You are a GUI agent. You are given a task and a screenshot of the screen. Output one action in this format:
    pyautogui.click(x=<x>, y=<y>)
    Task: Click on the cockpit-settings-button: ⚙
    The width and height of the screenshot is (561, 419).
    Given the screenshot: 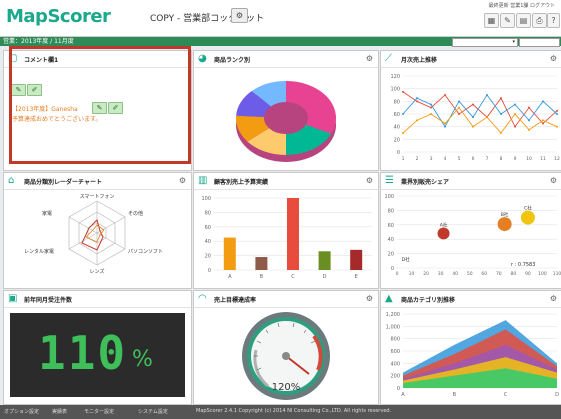 What is the action you would take?
    pyautogui.click(x=239, y=15)
    